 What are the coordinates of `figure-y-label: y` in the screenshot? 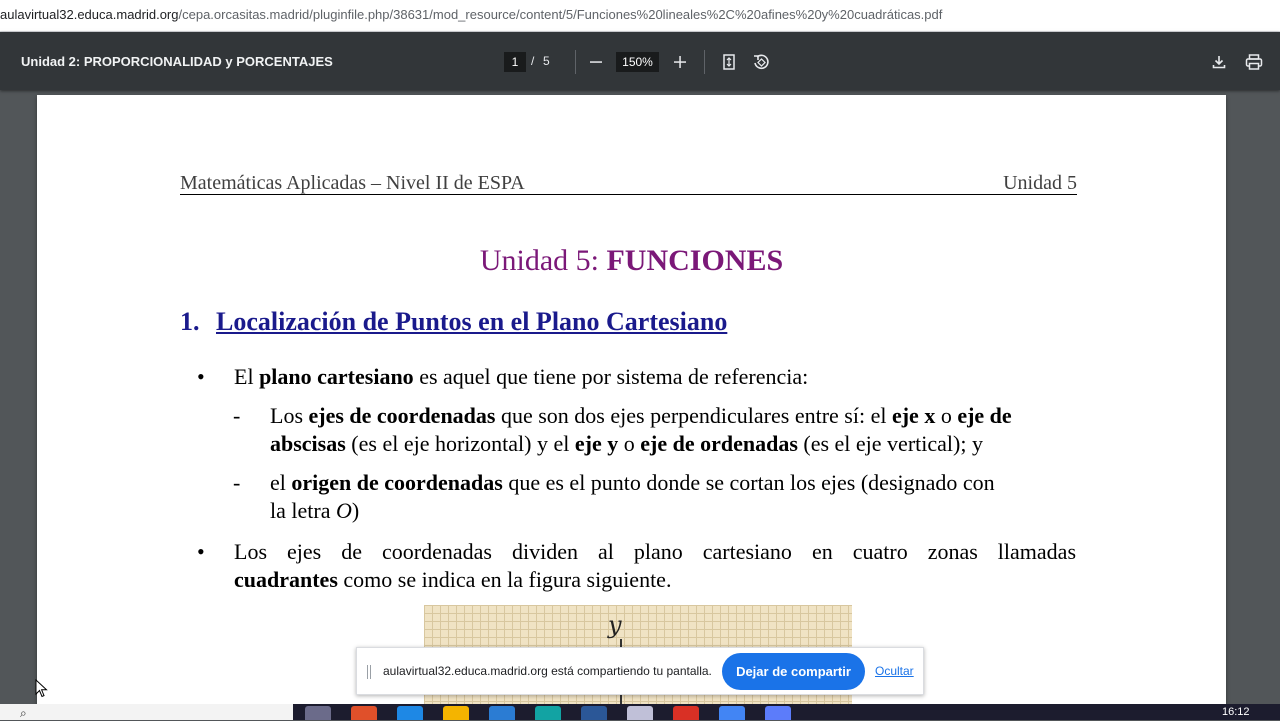 It's located at (615, 625).